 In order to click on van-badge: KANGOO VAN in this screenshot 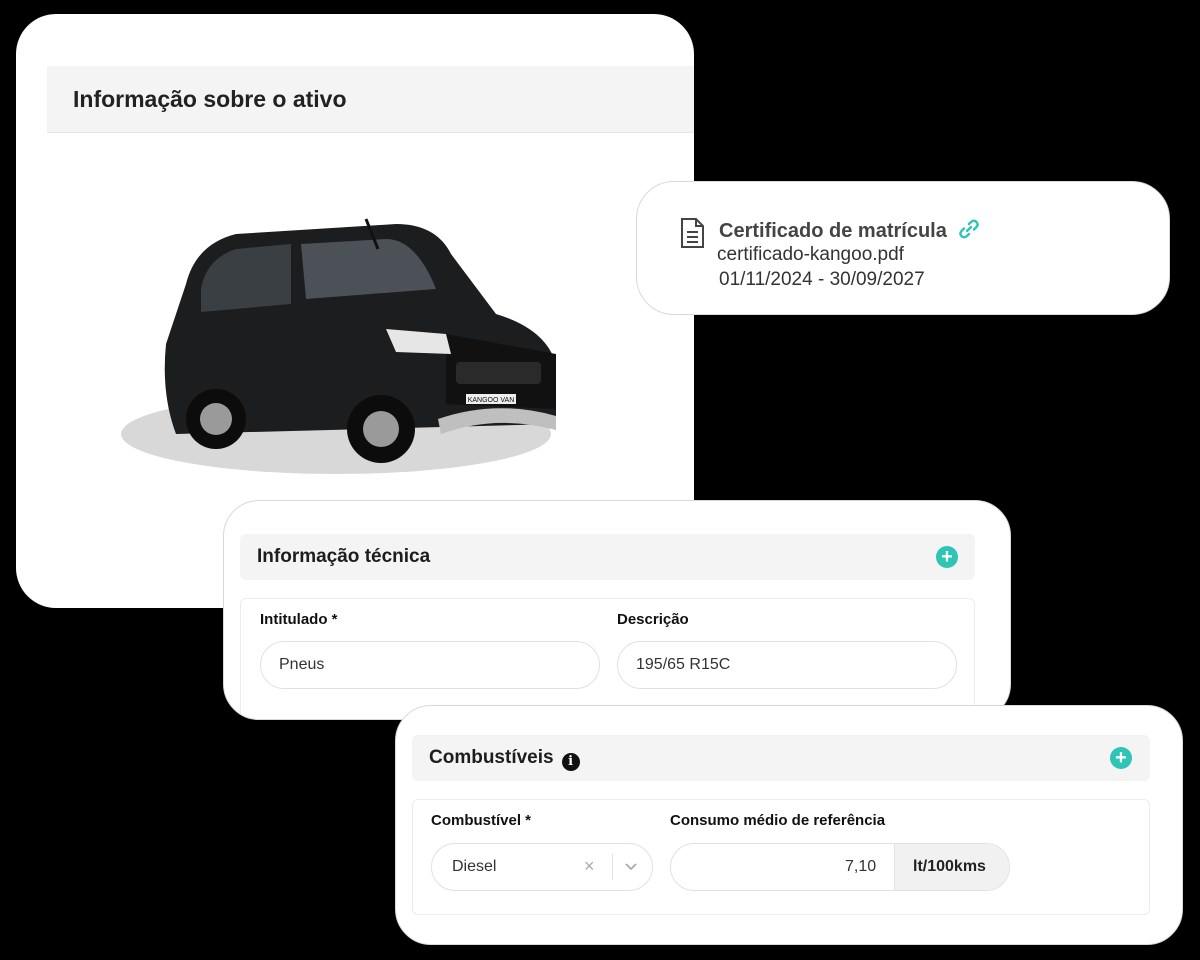, I will do `click(491, 400)`.